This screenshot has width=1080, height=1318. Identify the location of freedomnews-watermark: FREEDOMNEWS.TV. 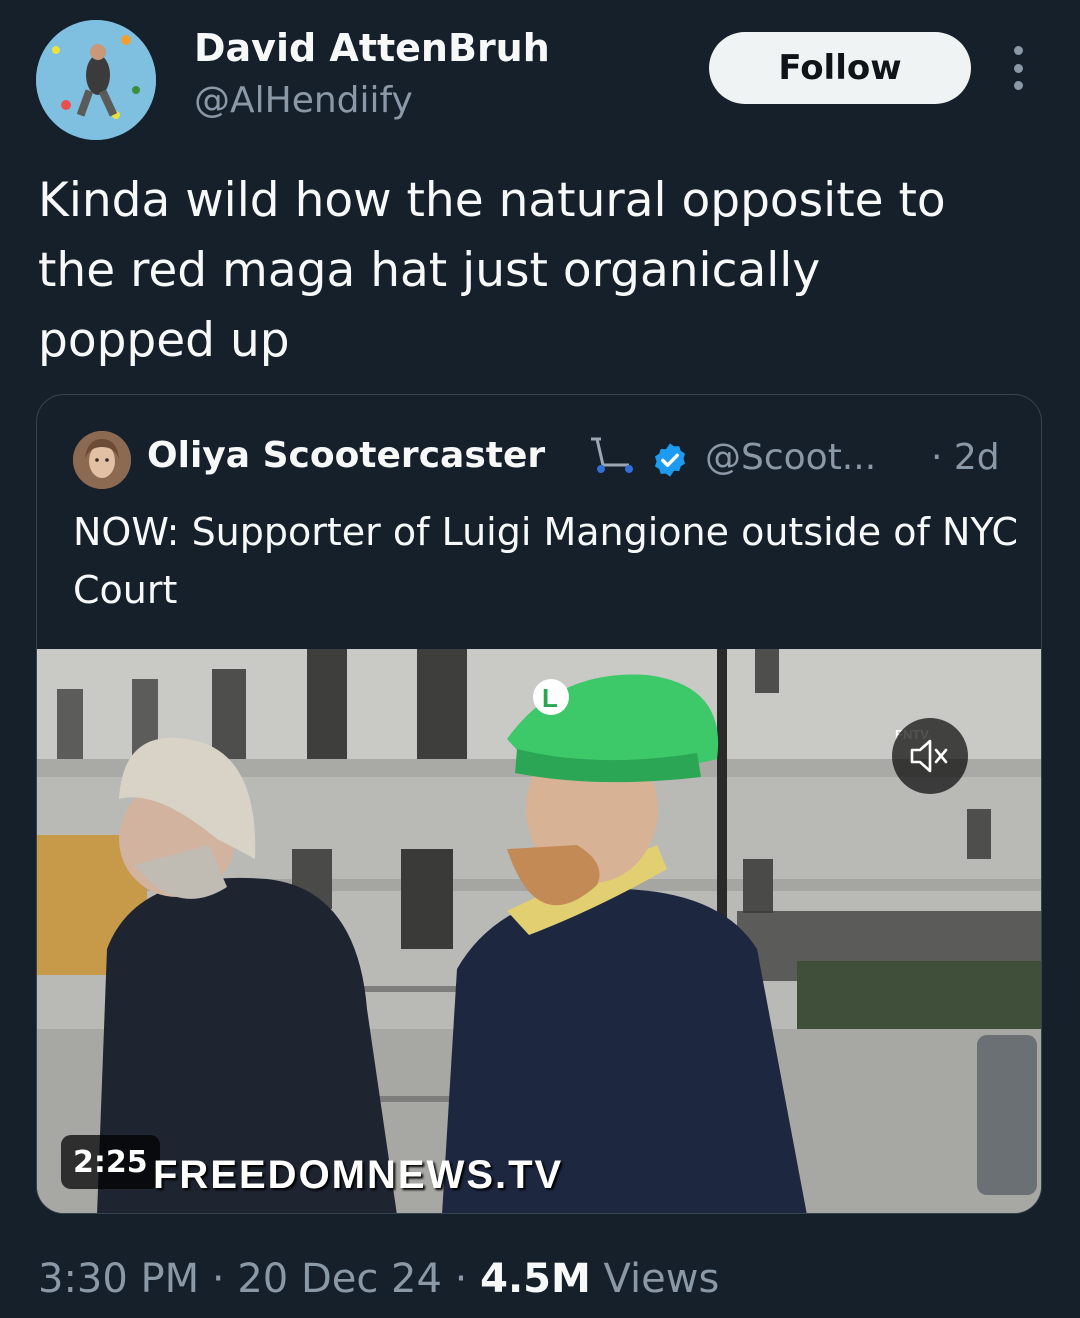
(358, 1175).